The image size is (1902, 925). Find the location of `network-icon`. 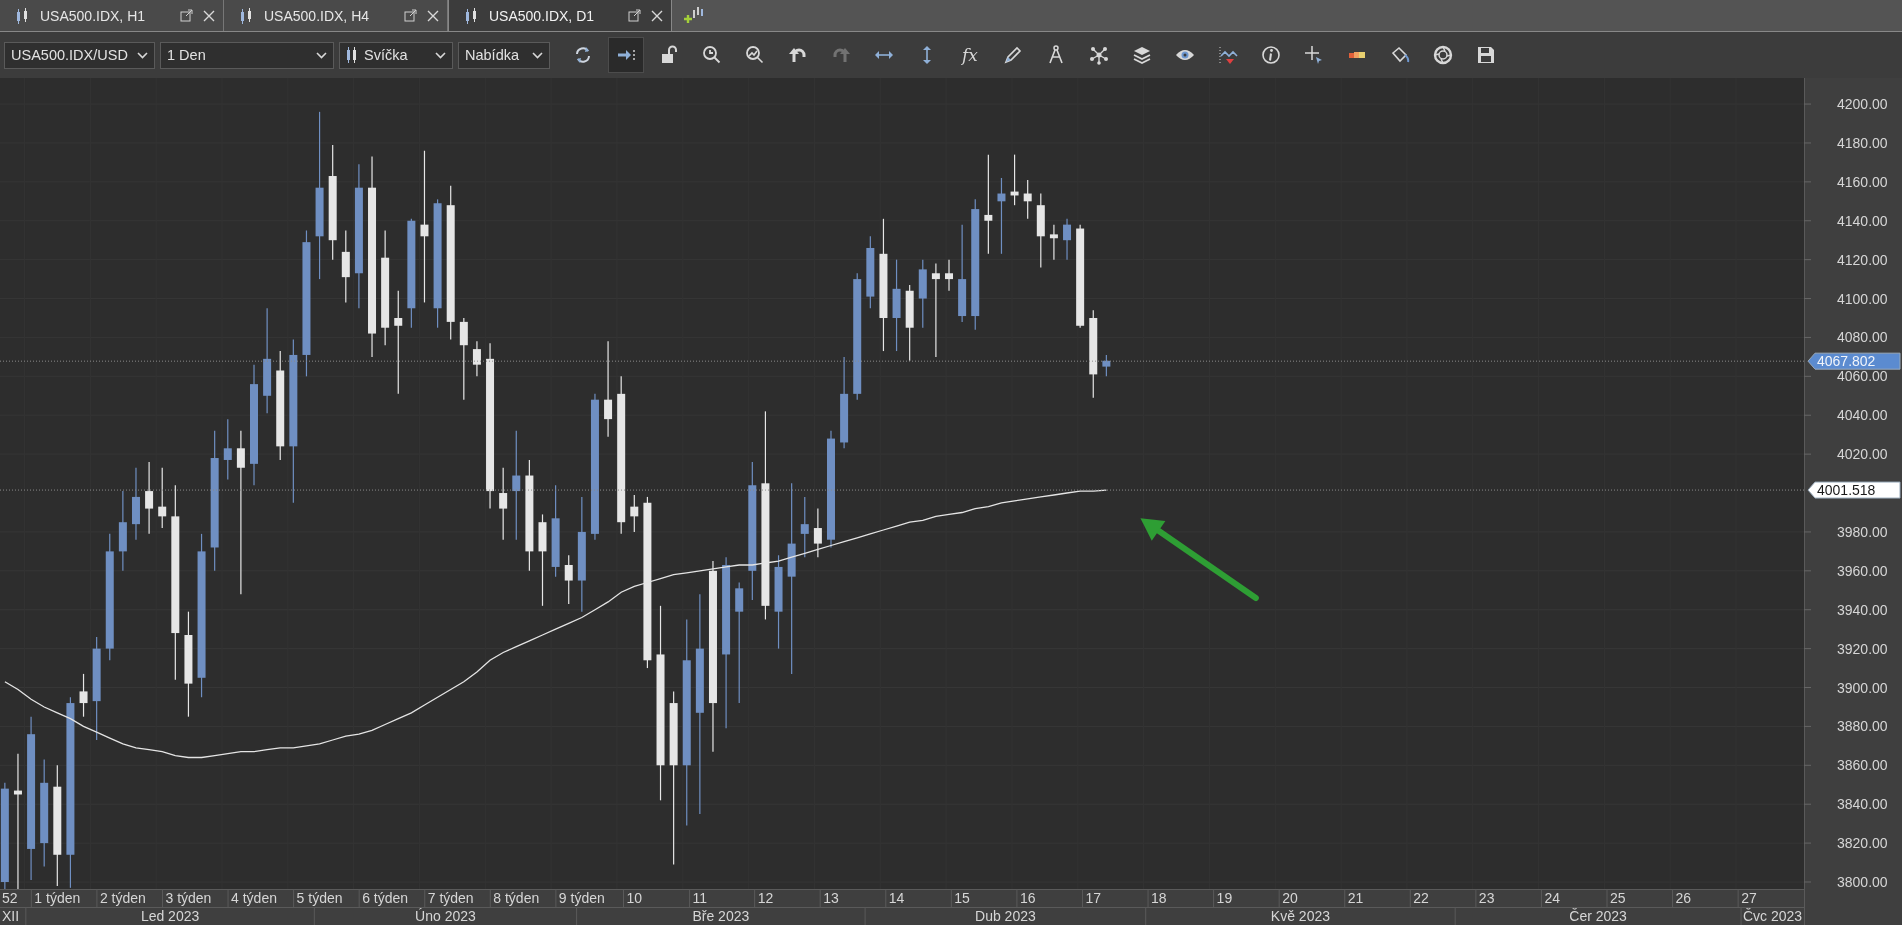

network-icon is located at coordinates (1099, 55).